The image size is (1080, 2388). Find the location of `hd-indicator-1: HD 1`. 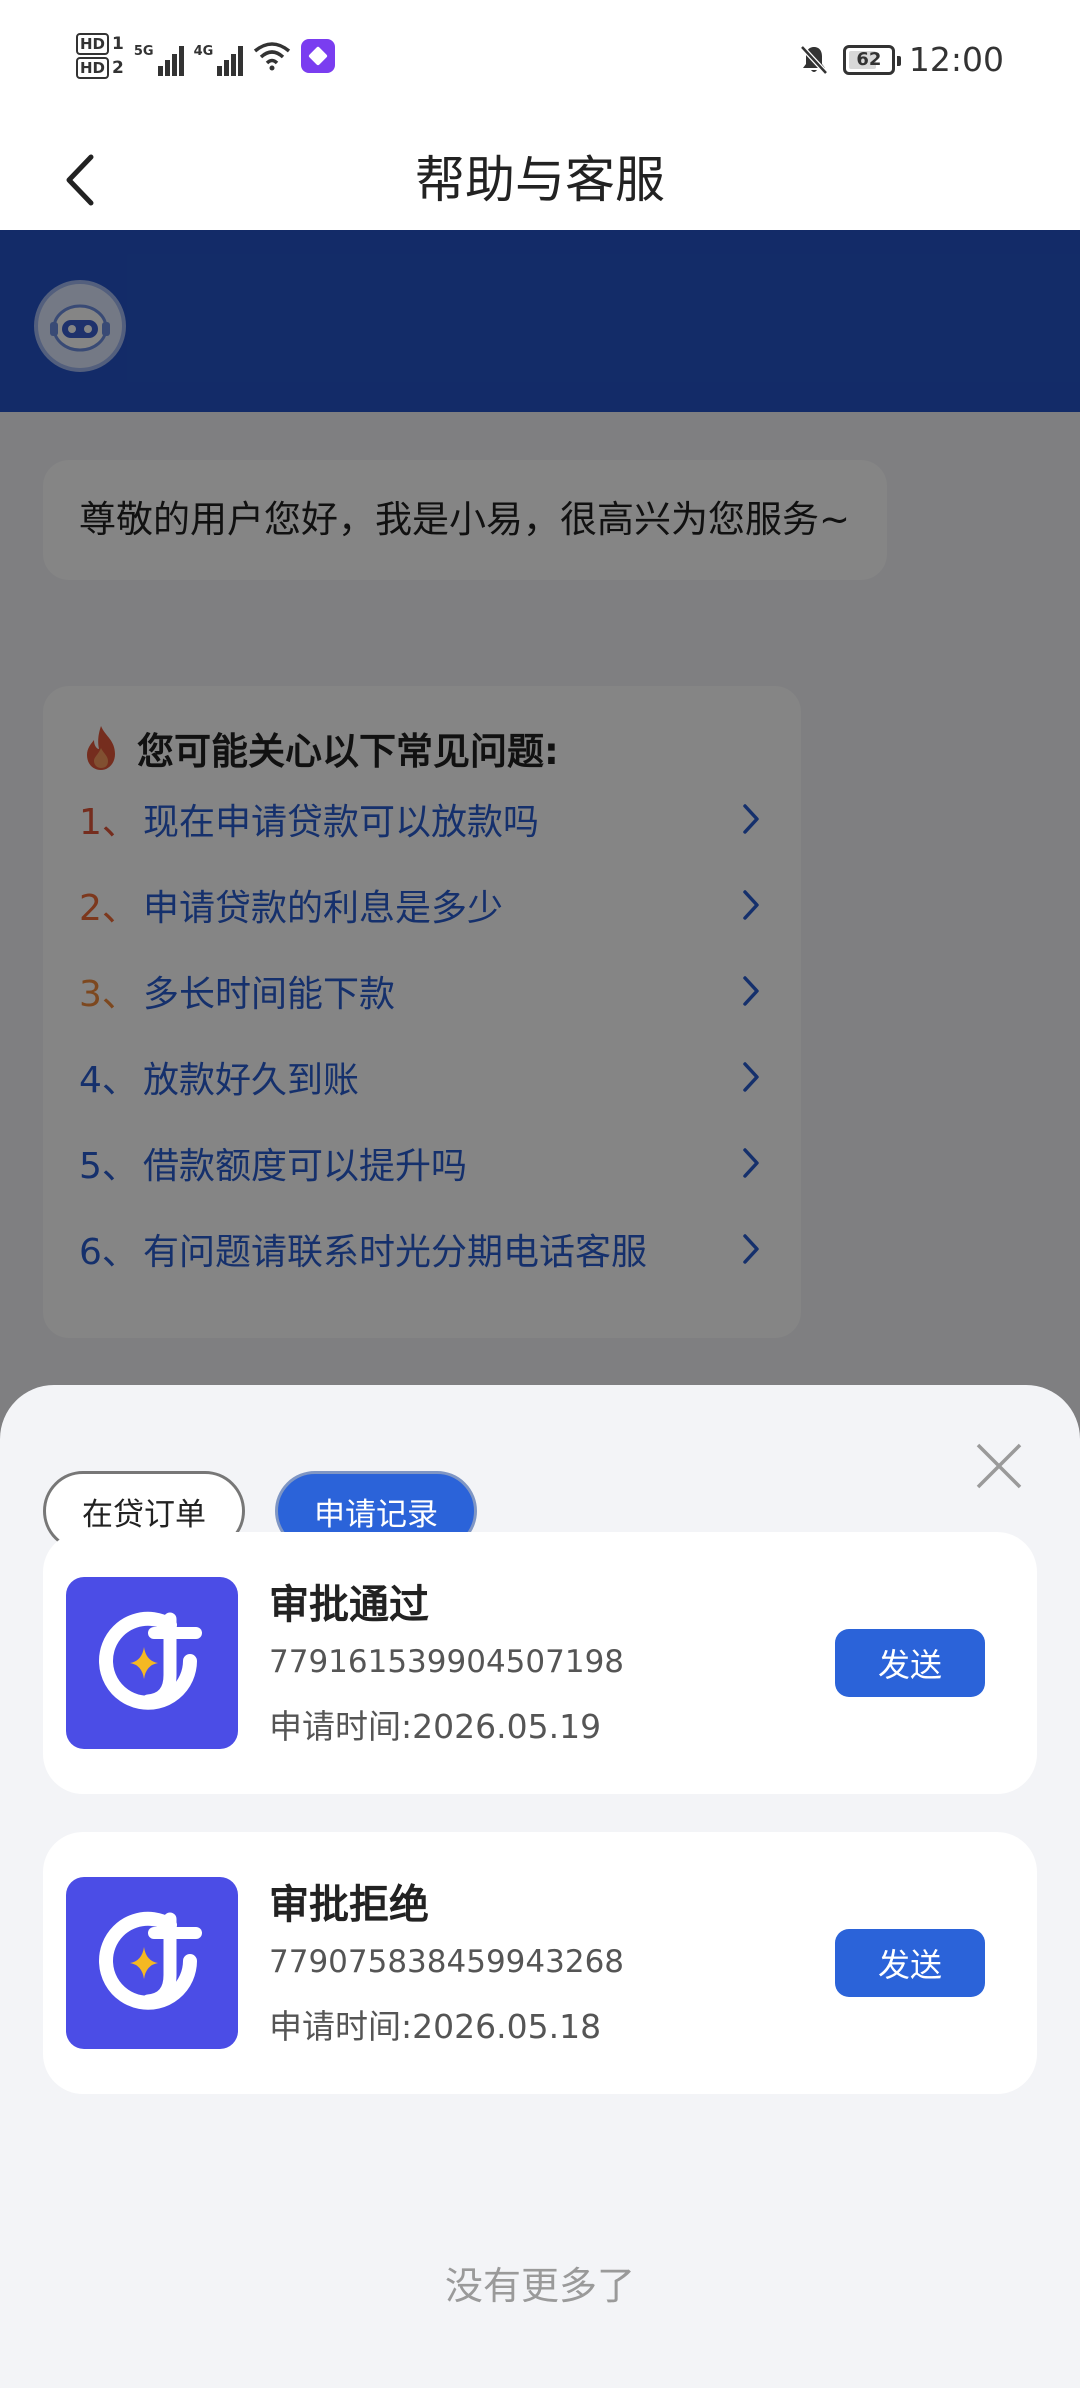

hd-indicator-1: HD 1 is located at coordinates (100, 44).